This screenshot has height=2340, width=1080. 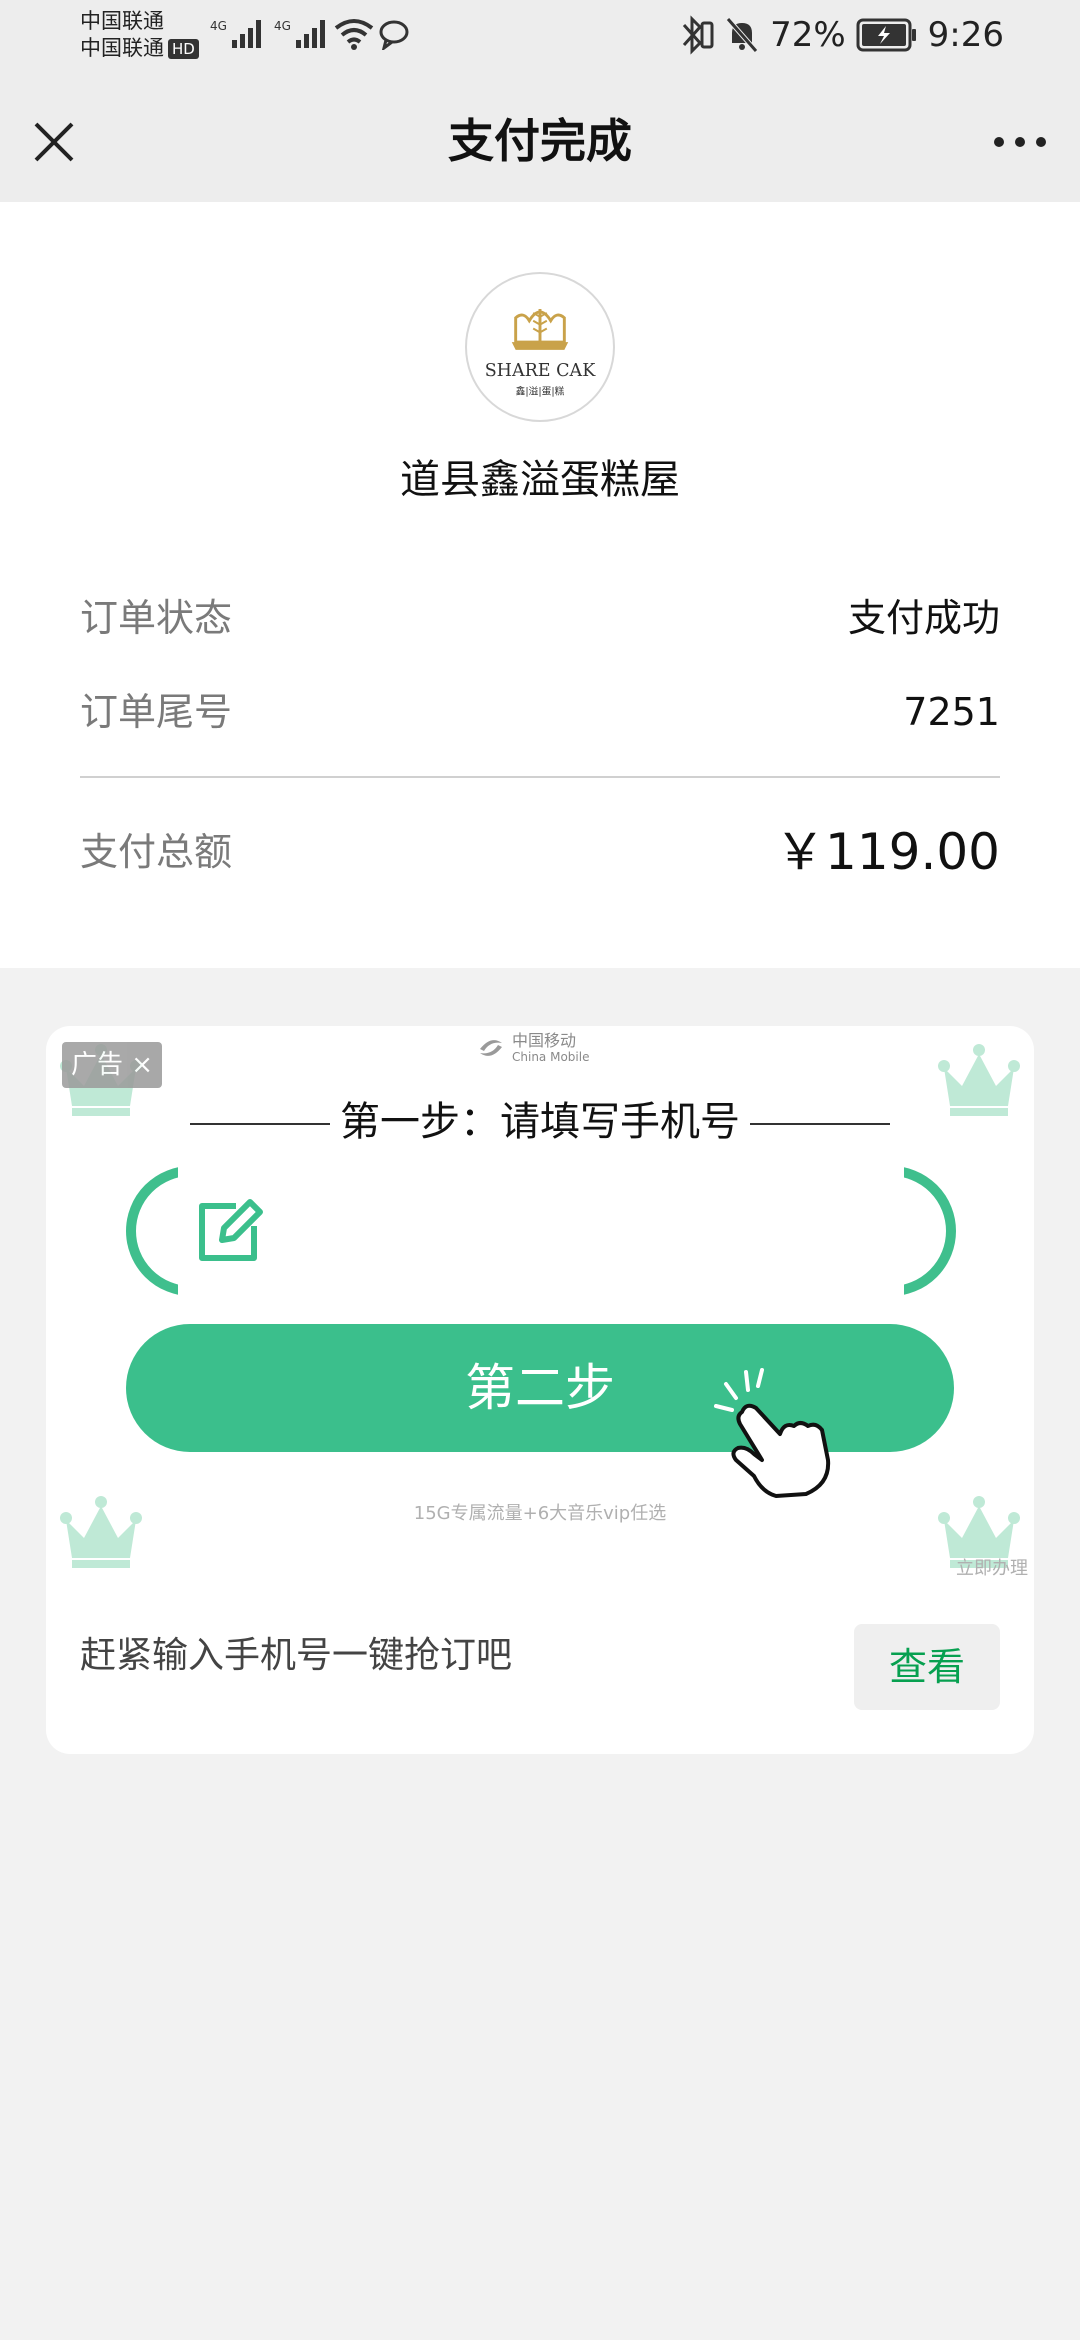 I want to click on divider, so click(x=540, y=777).